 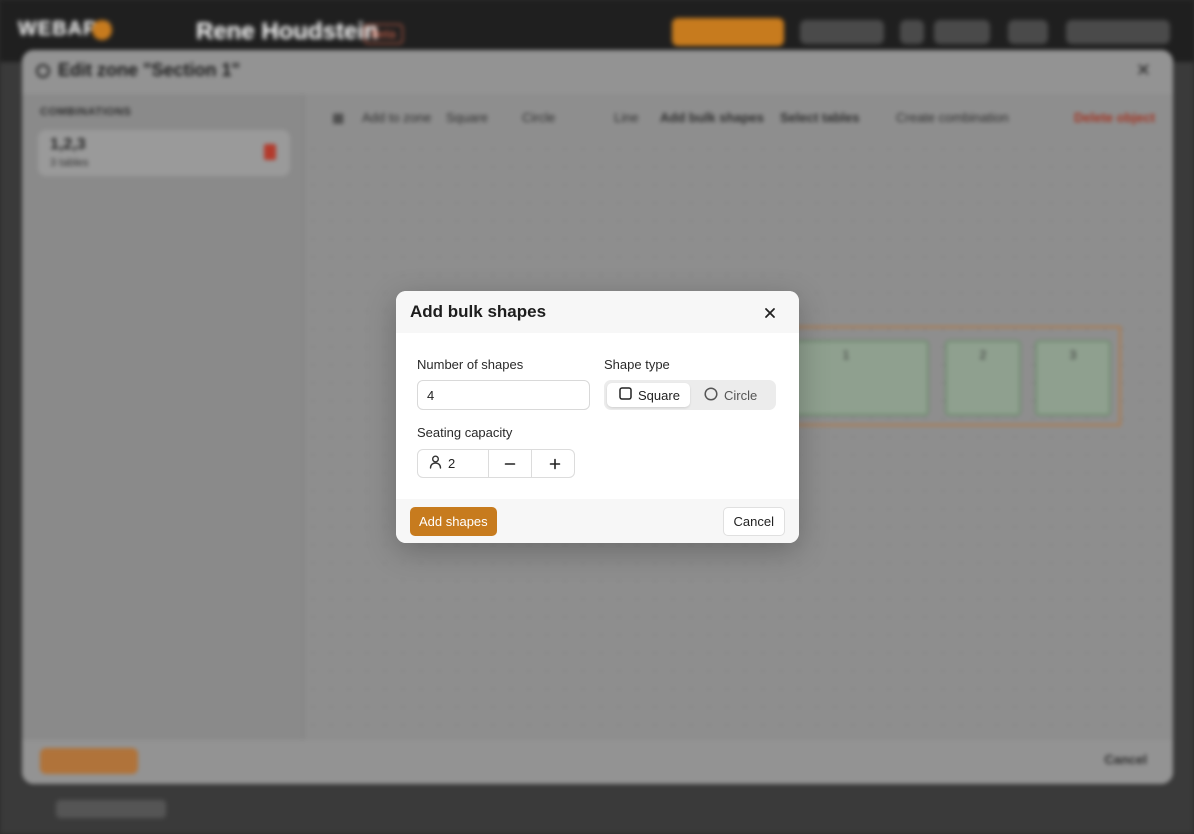 I want to click on add-to-zone-button: Add to zone, so click(x=396, y=117).